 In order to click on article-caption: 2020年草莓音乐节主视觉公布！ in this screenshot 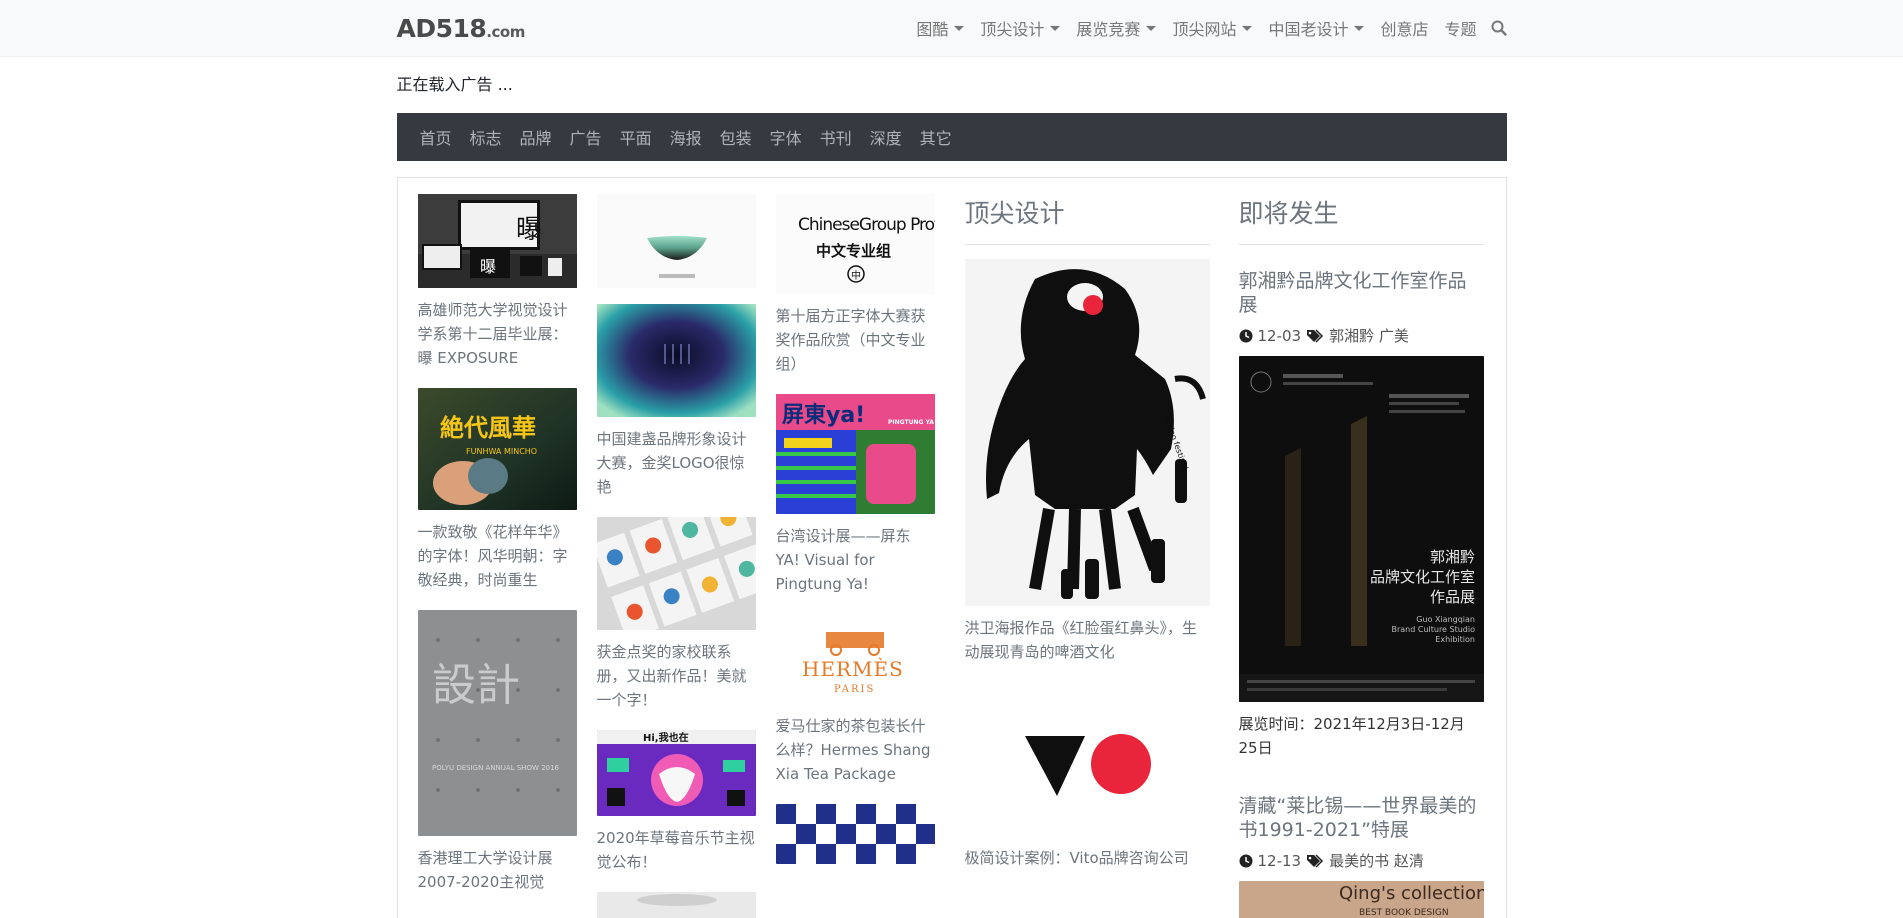, I will do `click(676, 850)`.